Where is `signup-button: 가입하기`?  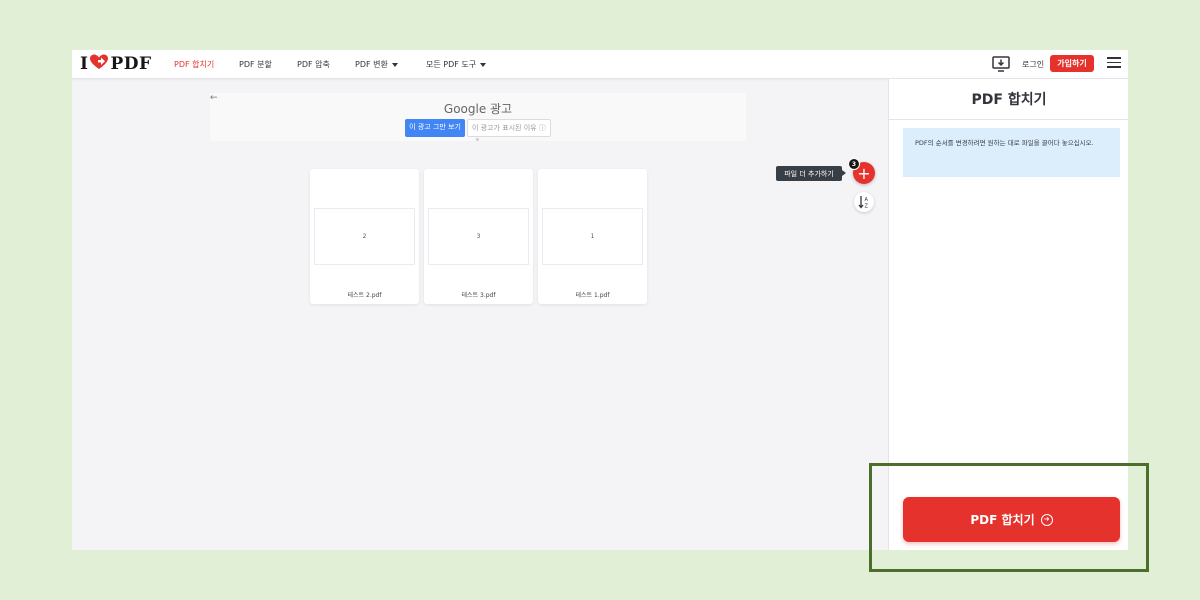 signup-button: 가입하기 is located at coordinates (1072, 63).